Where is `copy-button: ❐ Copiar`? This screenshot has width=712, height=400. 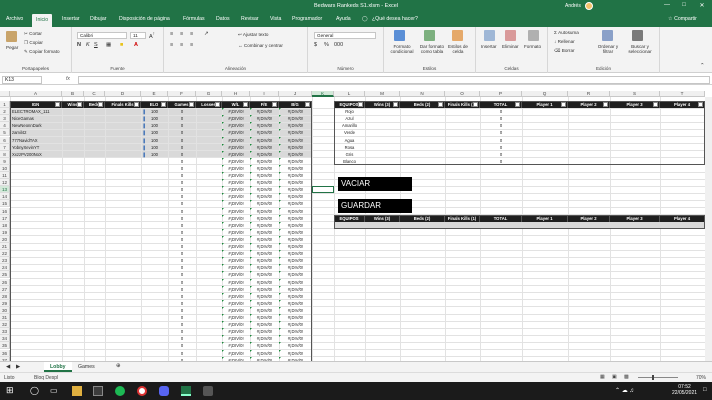 copy-button: ❐ Copiar is located at coordinates (33, 43).